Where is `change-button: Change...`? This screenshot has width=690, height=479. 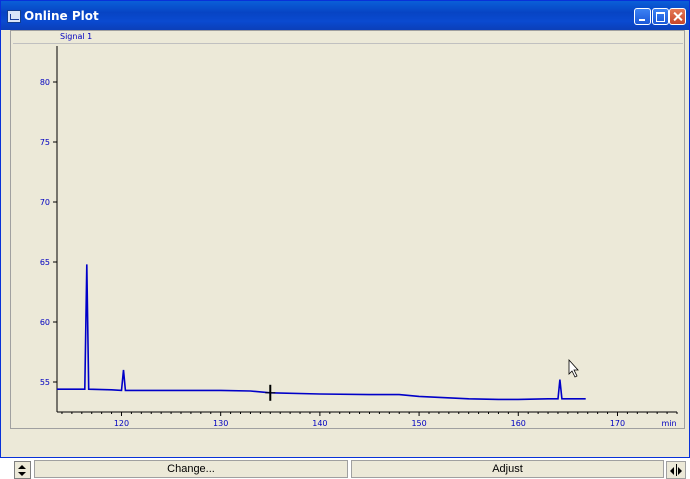 change-button: Change... is located at coordinates (191, 469).